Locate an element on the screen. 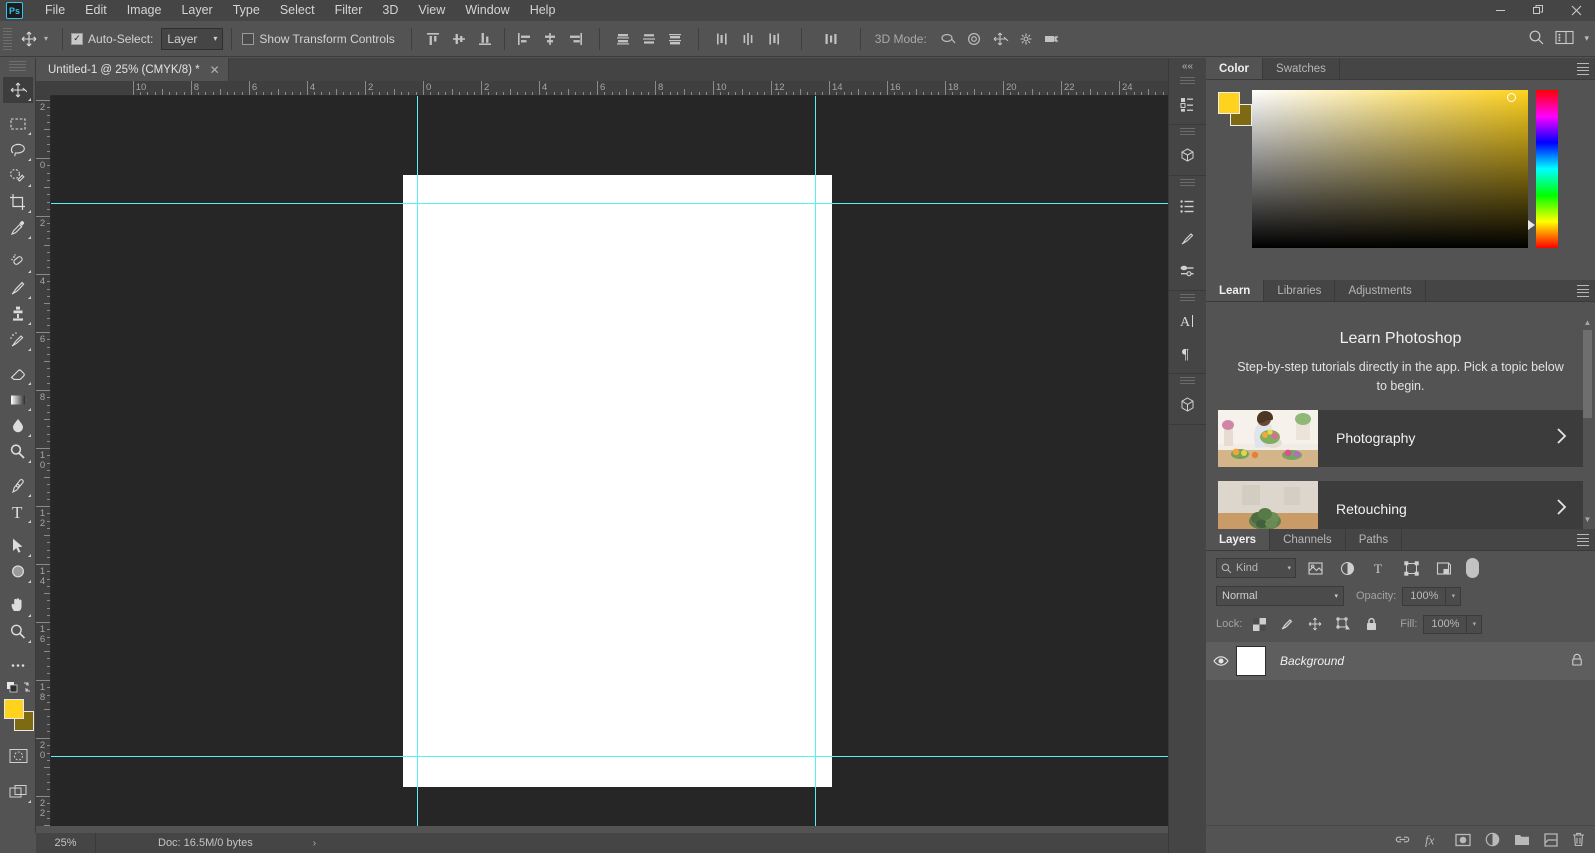 The height and width of the screenshot is (853, 1595). move-tool is located at coordinates (18, 90).